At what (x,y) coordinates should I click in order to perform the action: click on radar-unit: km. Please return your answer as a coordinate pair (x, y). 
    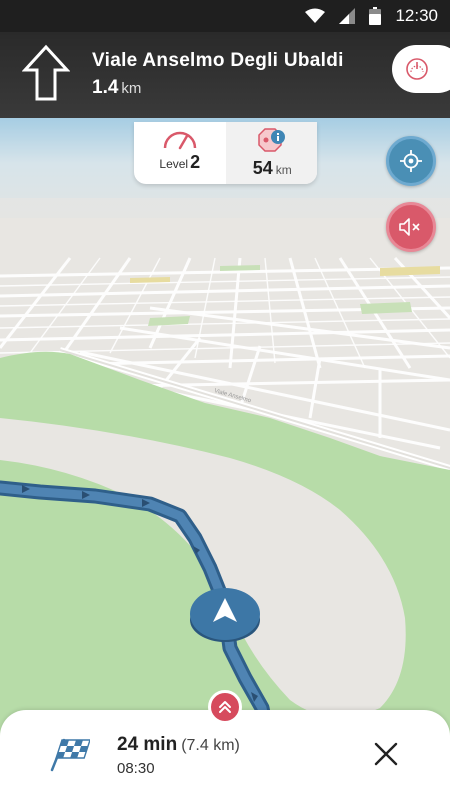
    Looking at the image, I should click on (283, 170).